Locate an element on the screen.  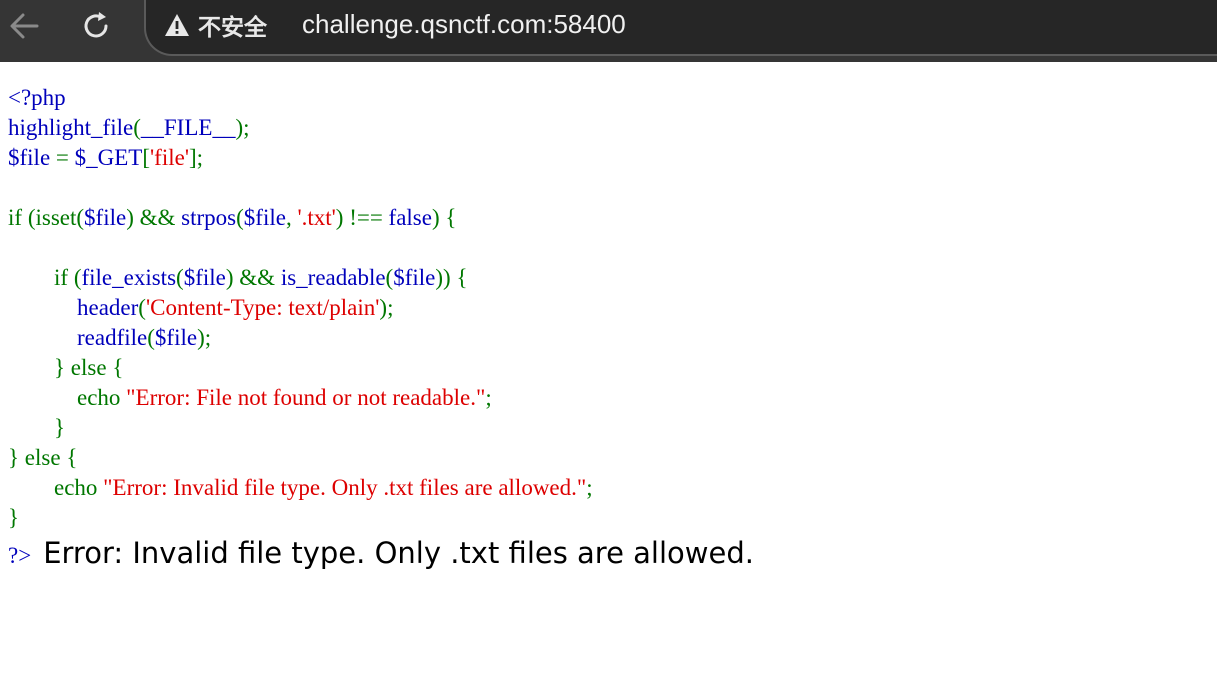
code-token: '.txt' is located at coordinates (316, 217).